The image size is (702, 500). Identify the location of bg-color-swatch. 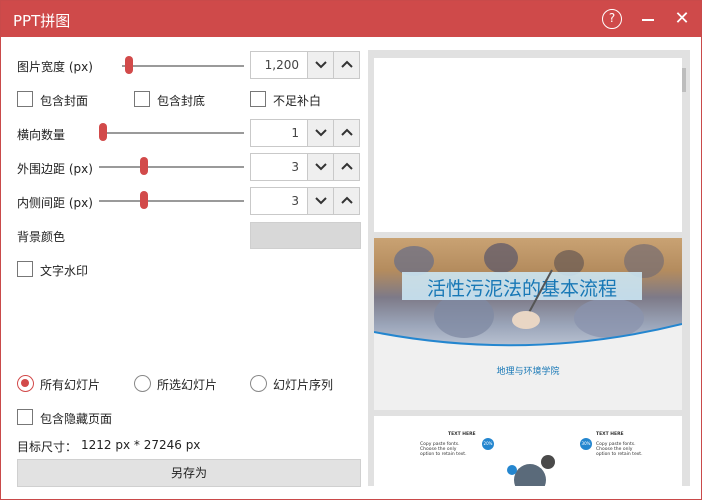
(305, 235).